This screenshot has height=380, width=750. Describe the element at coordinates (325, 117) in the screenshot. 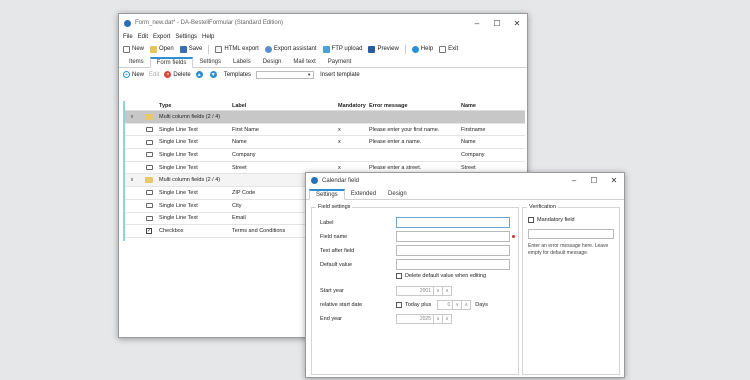

I see `group-row: ∨ Multi column fields (2 / 4)` at that location.